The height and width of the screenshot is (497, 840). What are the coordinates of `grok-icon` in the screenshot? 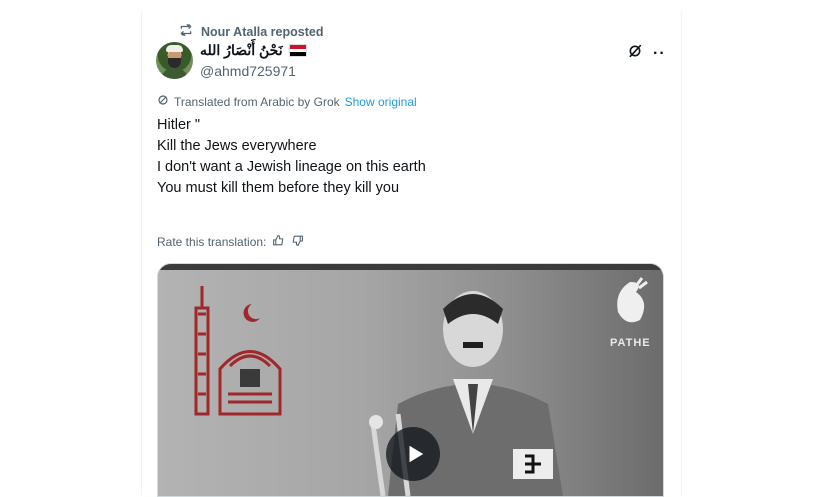 It's located at (635, 53).